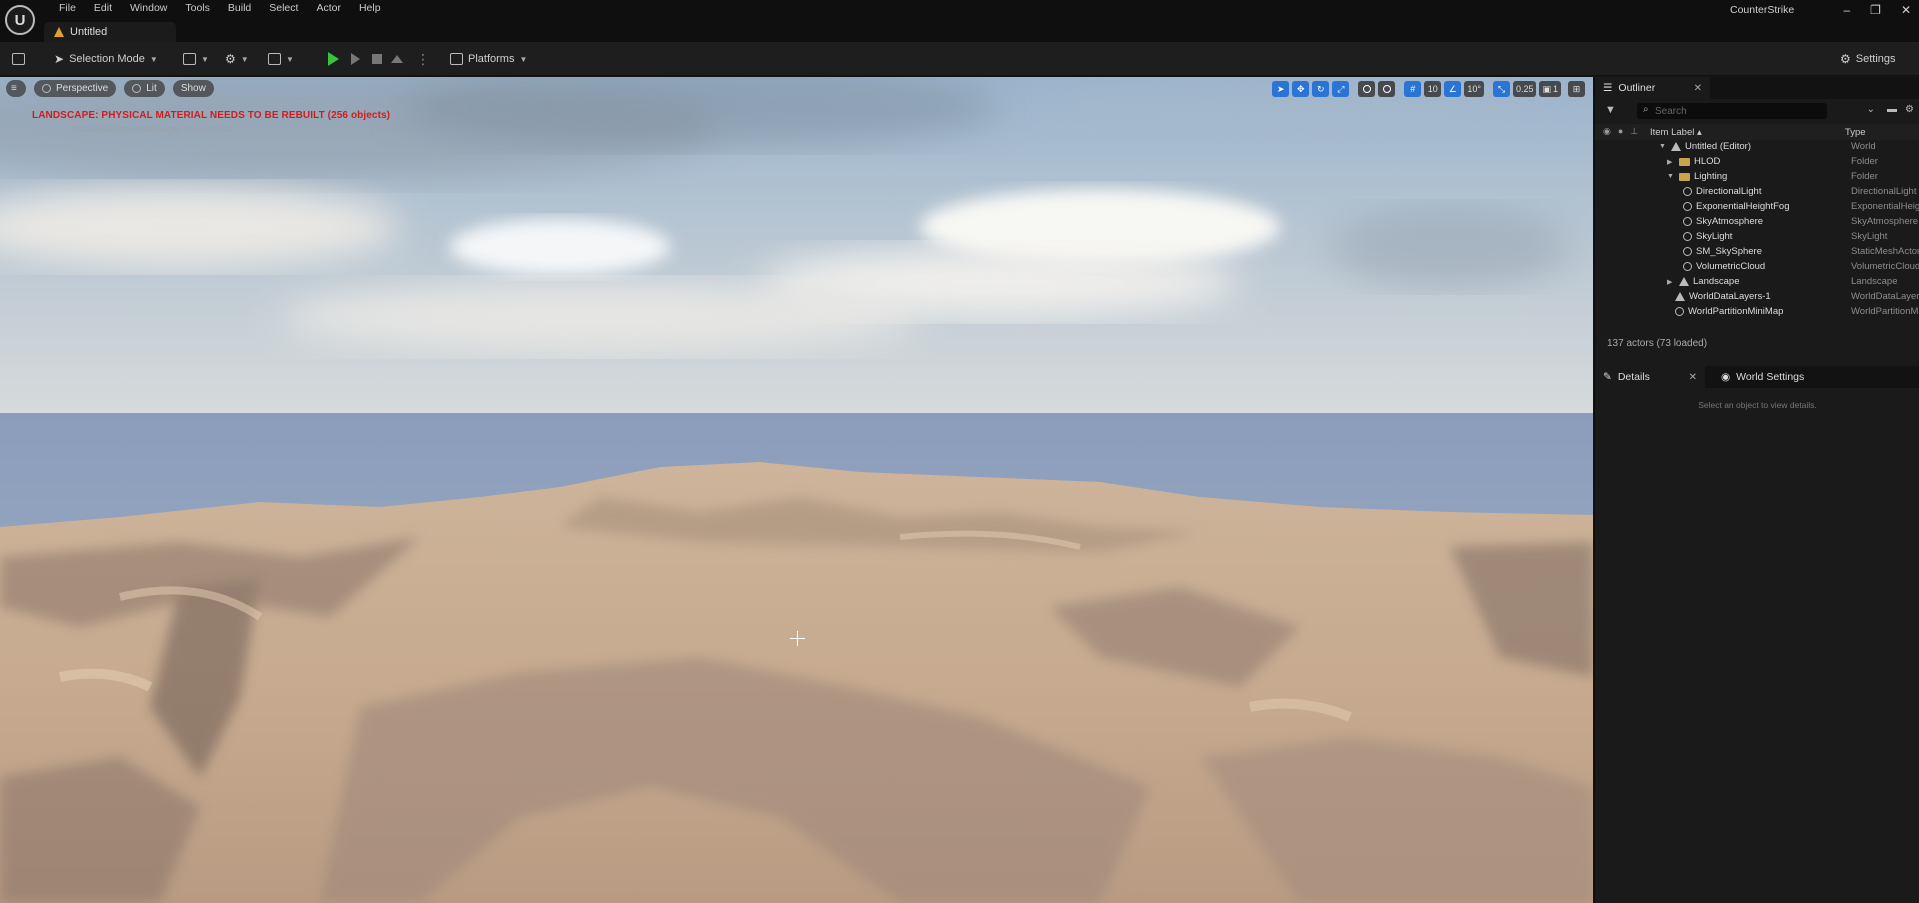 The width and height of the screenshot is (1919, 903). I want to click on minimize-icon: –, so click(1846, 10).